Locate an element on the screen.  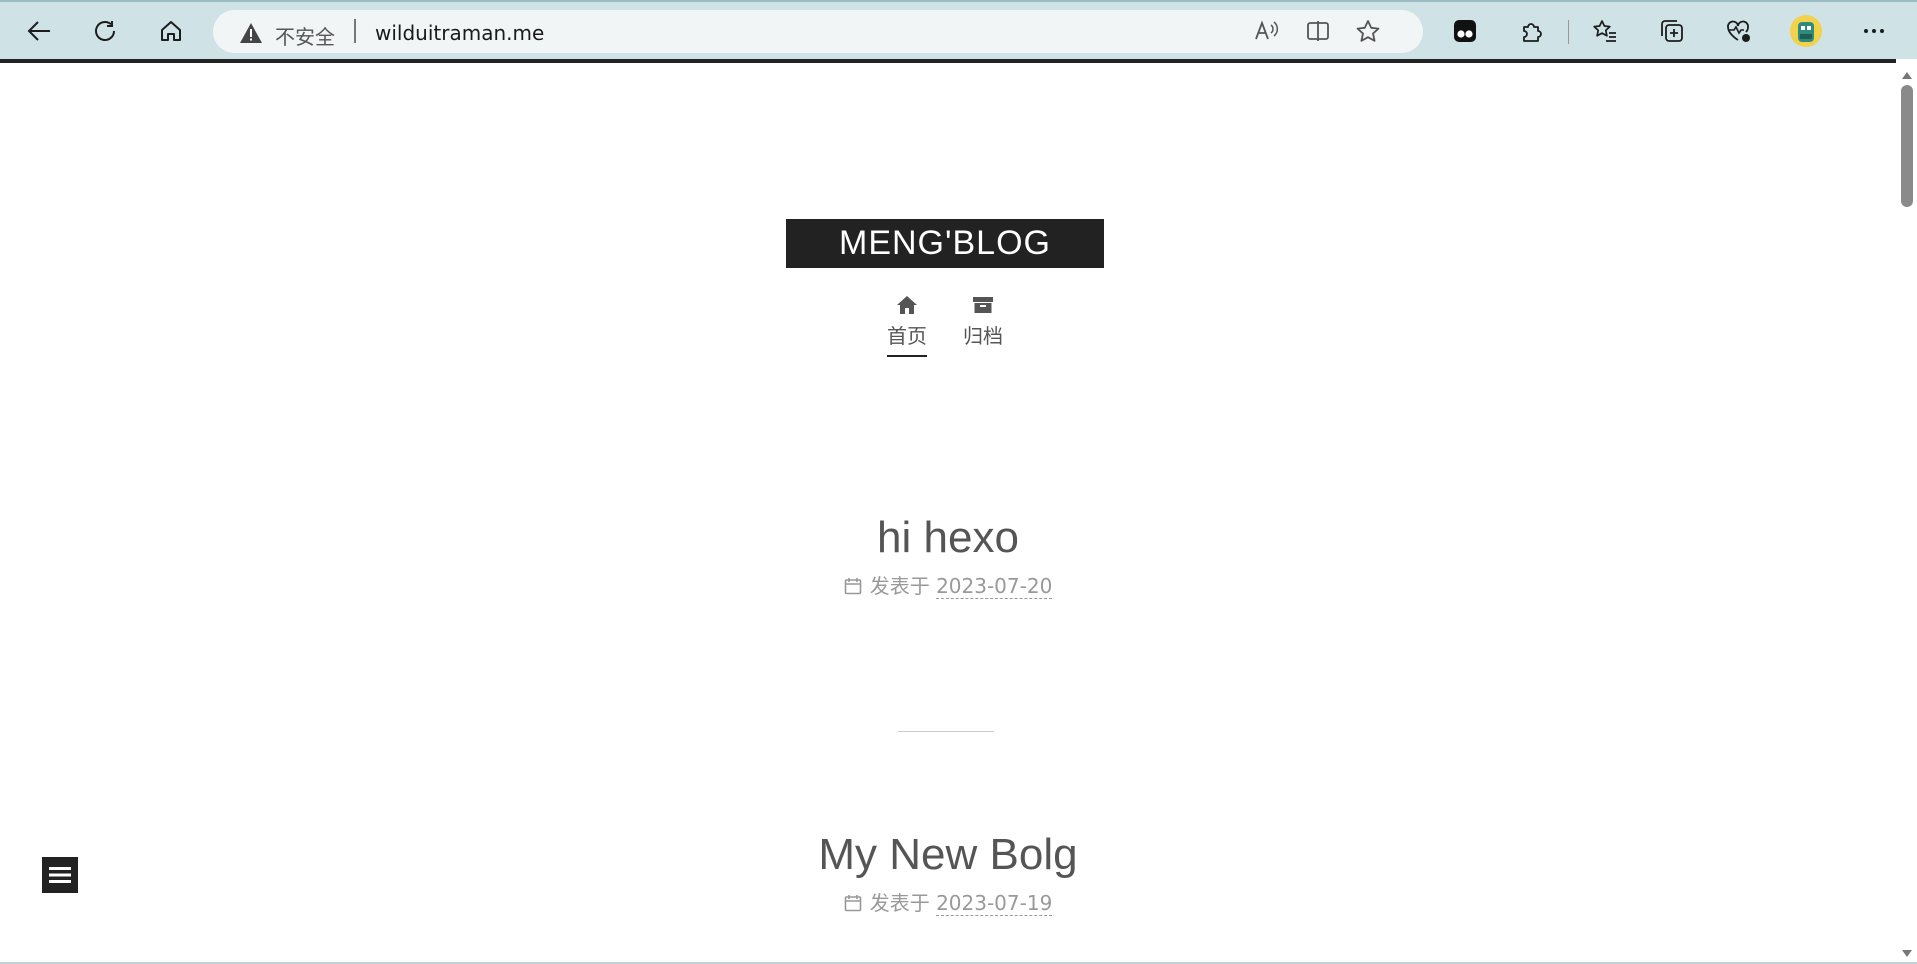
post-date: 2023-07-19 is located at coordinates (994, 903).